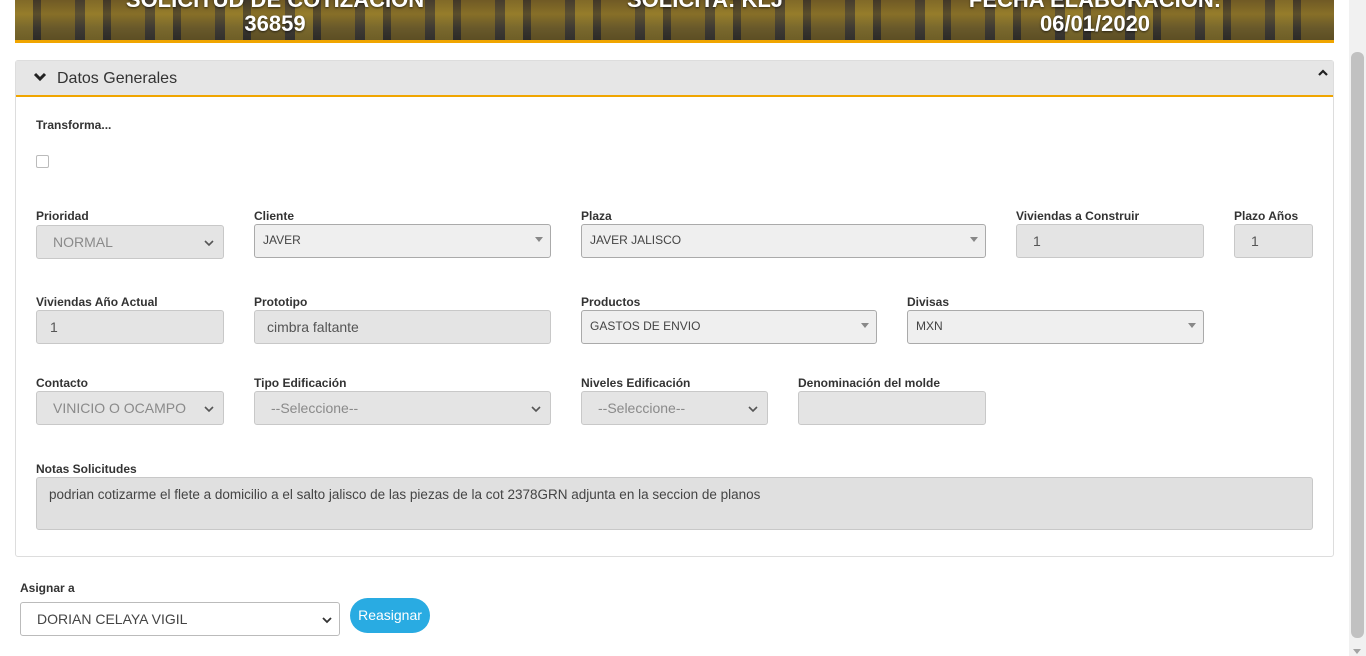 The image size is (1366, 656). I want to click on header-request-number: SOLICITUD DE COTIZACIÓN 36859, so click(275, 18).